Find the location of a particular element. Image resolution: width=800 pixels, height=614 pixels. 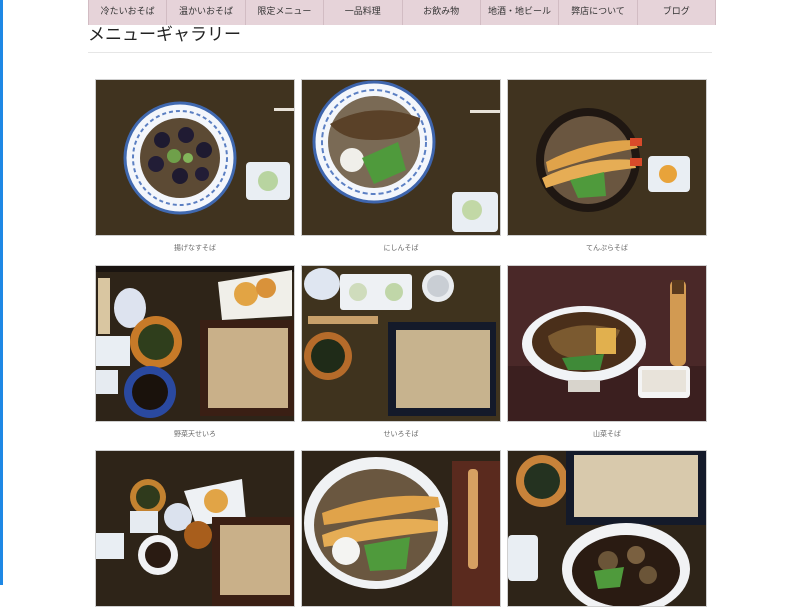

gallery-item-yasaiten-seiro: 野菜天せいろ is located at coordinates (195, 352).